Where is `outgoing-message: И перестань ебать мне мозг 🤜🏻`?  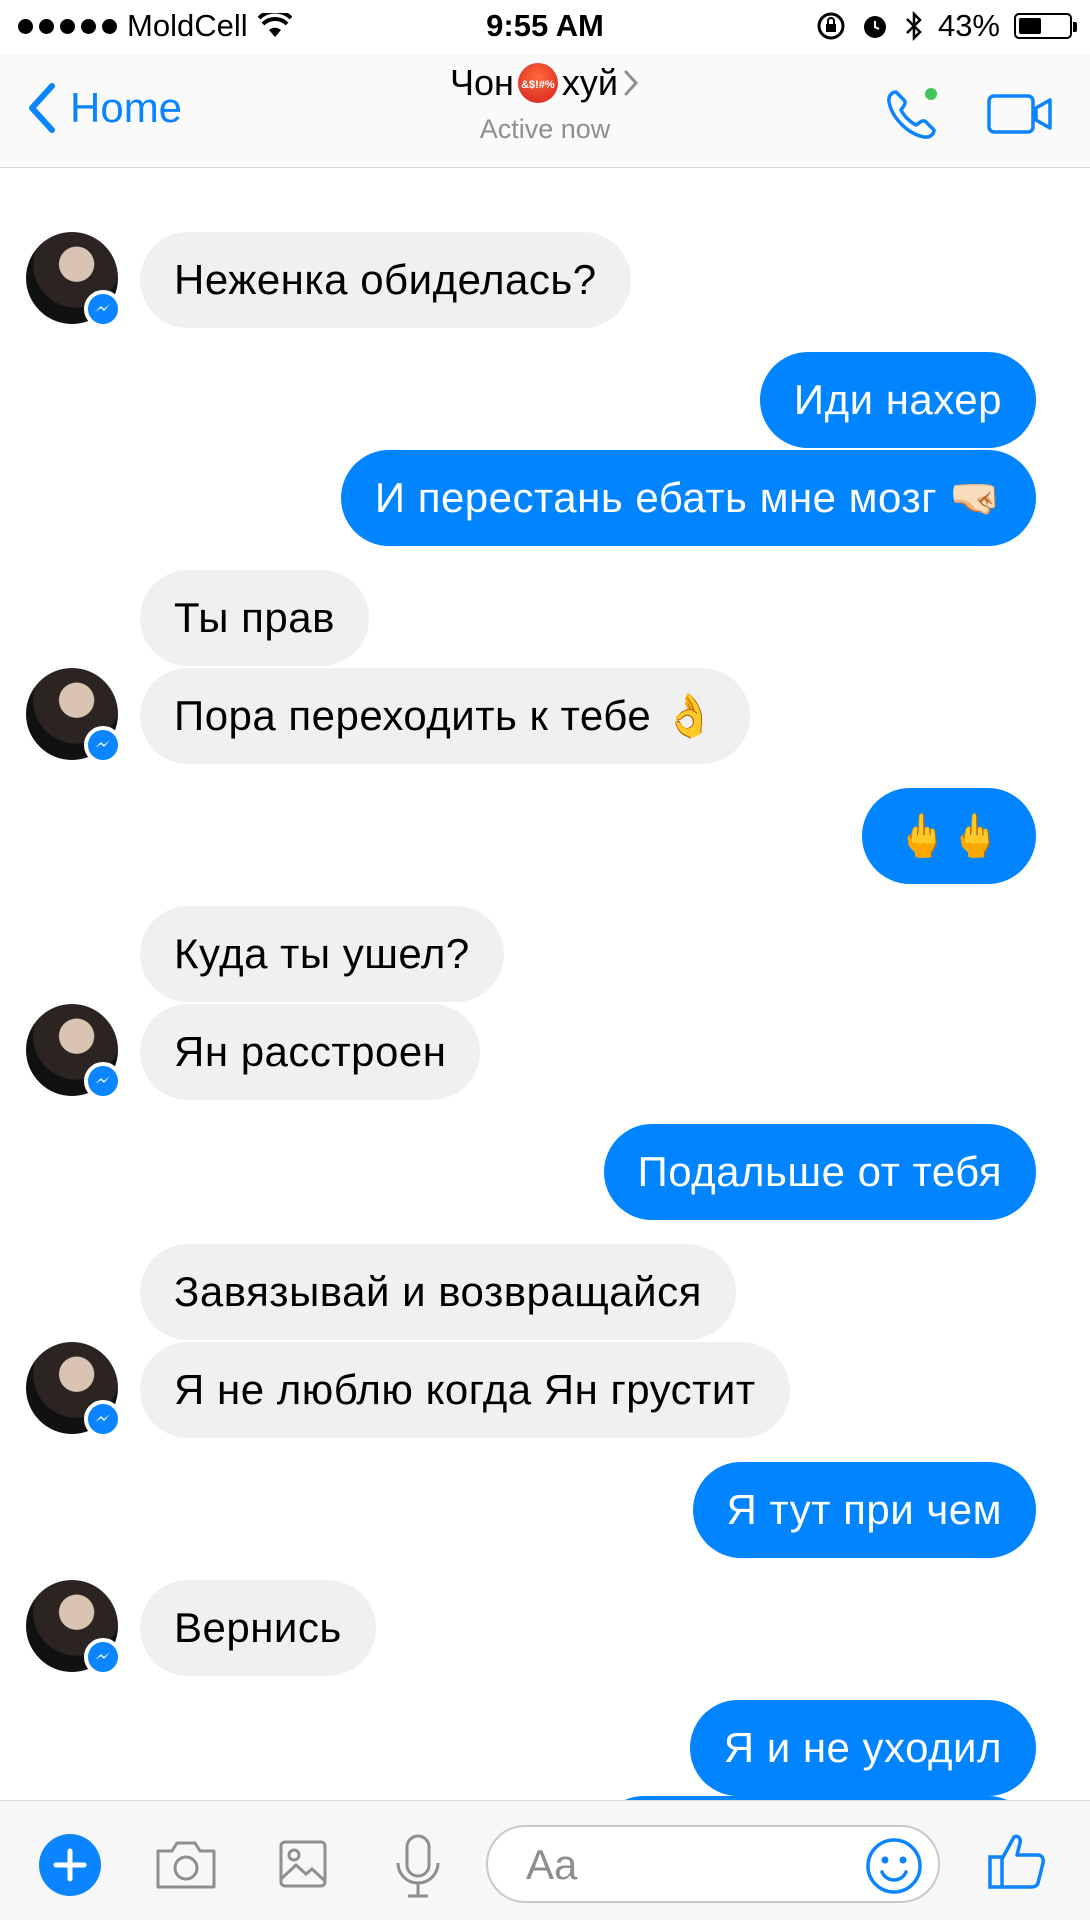
outgoing-message: И перестань ебать мне мозг 🤜🏻 is located at coordinates (688, 498).